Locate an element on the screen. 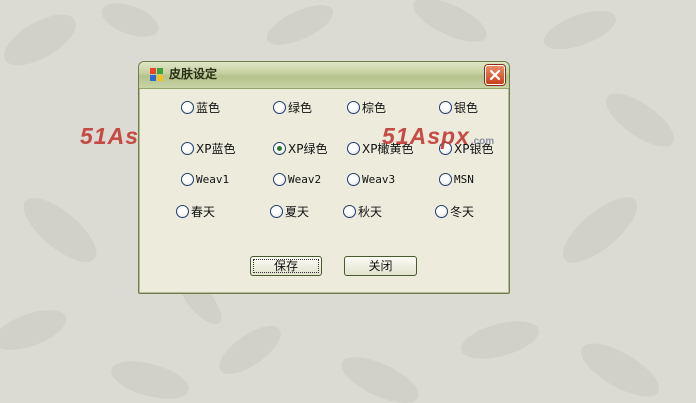 The width and height of the screenshot is (696, 403). radio-label: Weav1 is located at coordinates (213, 179).